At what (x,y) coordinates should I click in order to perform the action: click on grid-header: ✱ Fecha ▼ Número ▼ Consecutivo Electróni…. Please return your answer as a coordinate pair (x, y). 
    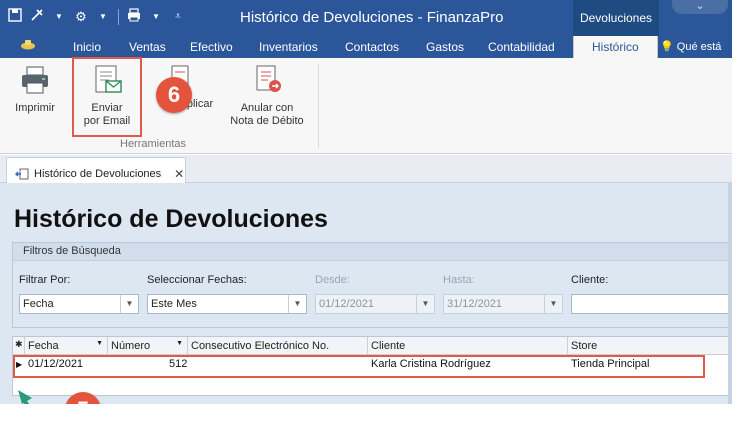
    Looking at the image, I should click on (372, 346).